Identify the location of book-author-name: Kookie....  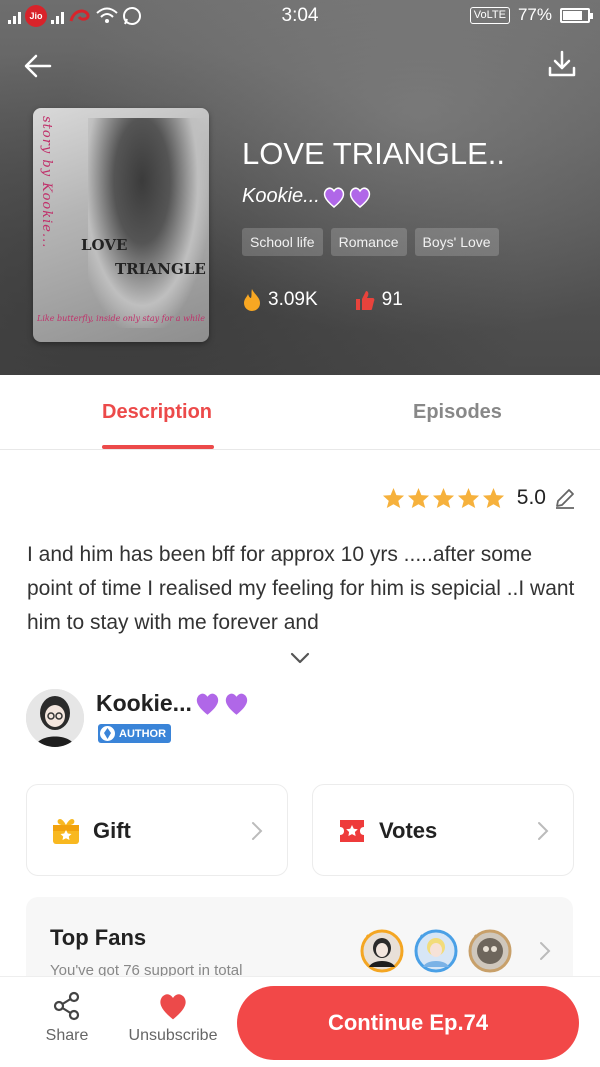
(281, 196).